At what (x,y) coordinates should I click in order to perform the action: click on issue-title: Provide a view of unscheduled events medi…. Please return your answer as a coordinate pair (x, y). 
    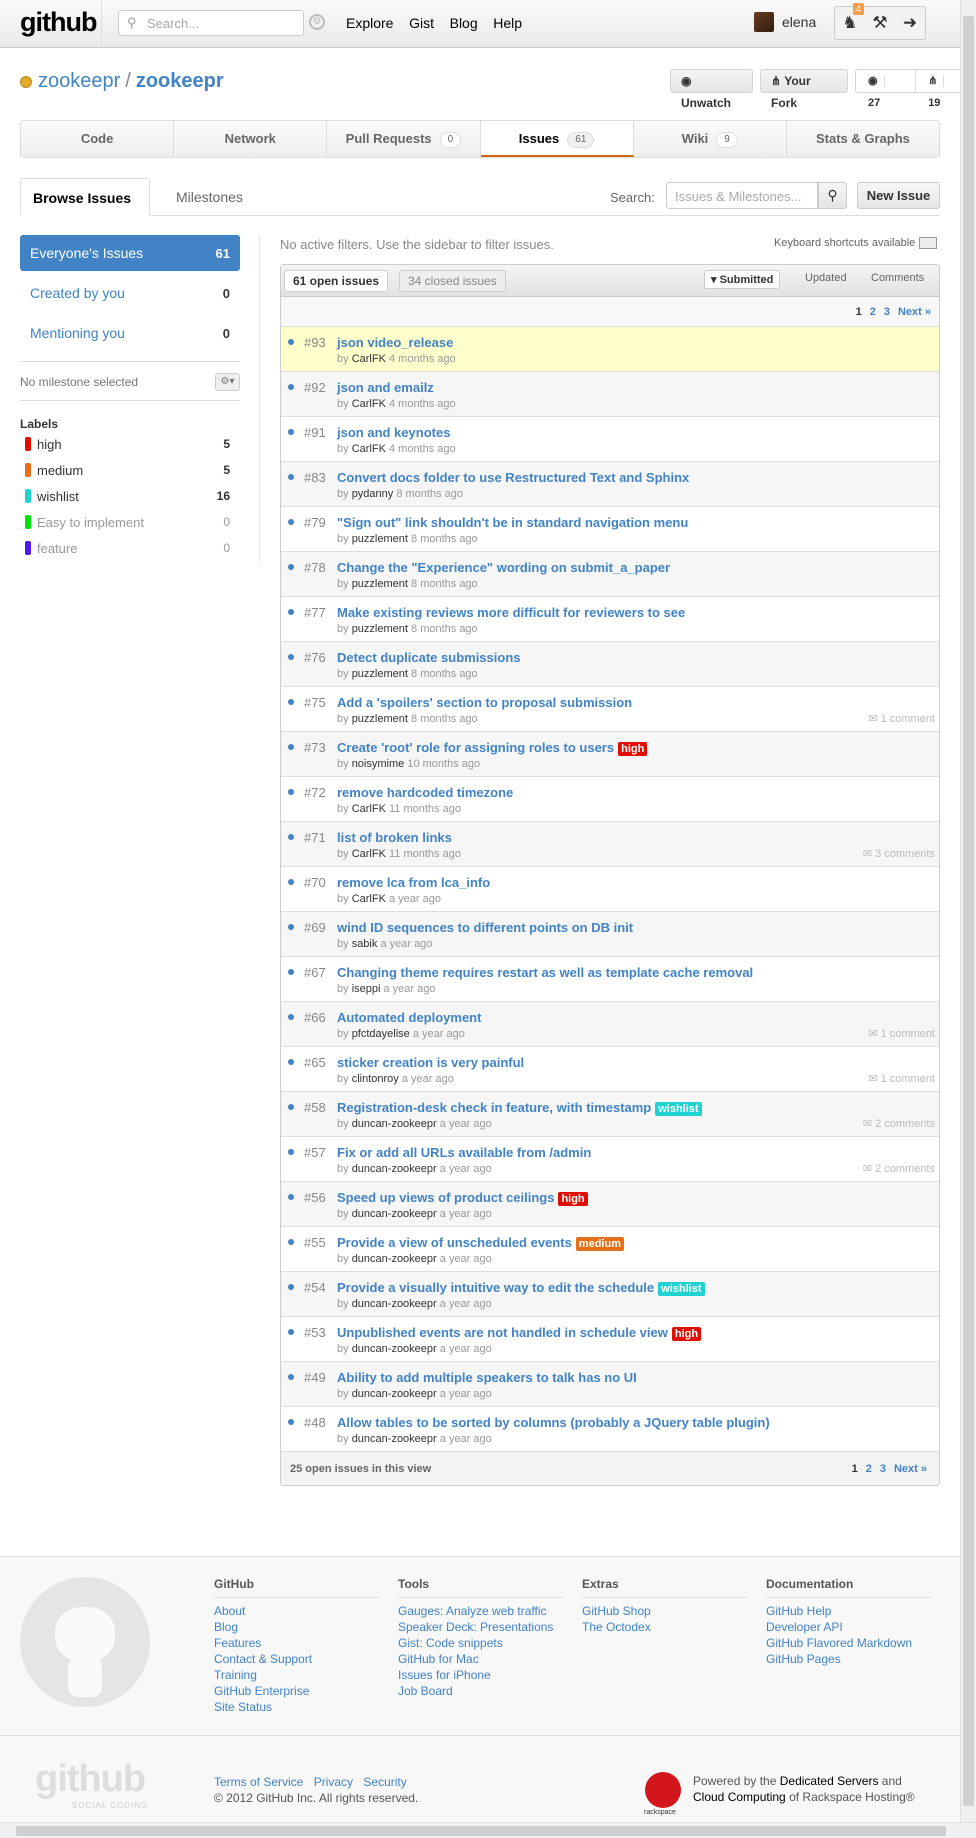
    Looking at the image, I should click on (480, 1243).